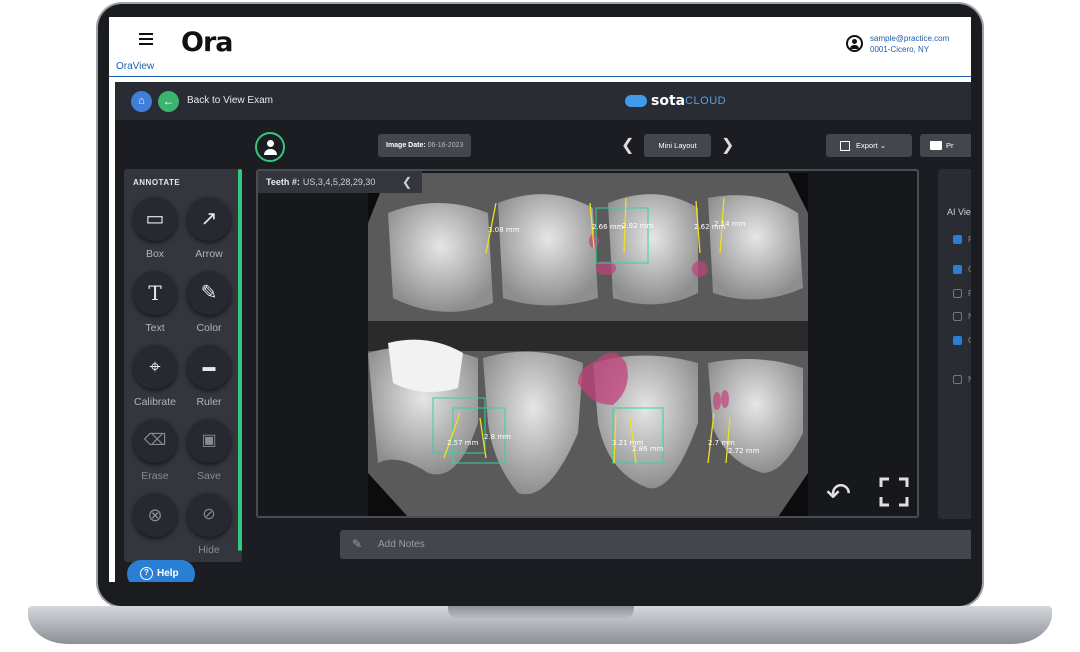  Describe the element at coordinates (730, 224) in the screenshot. I see `svg-text: 2.14 mm` at that location.